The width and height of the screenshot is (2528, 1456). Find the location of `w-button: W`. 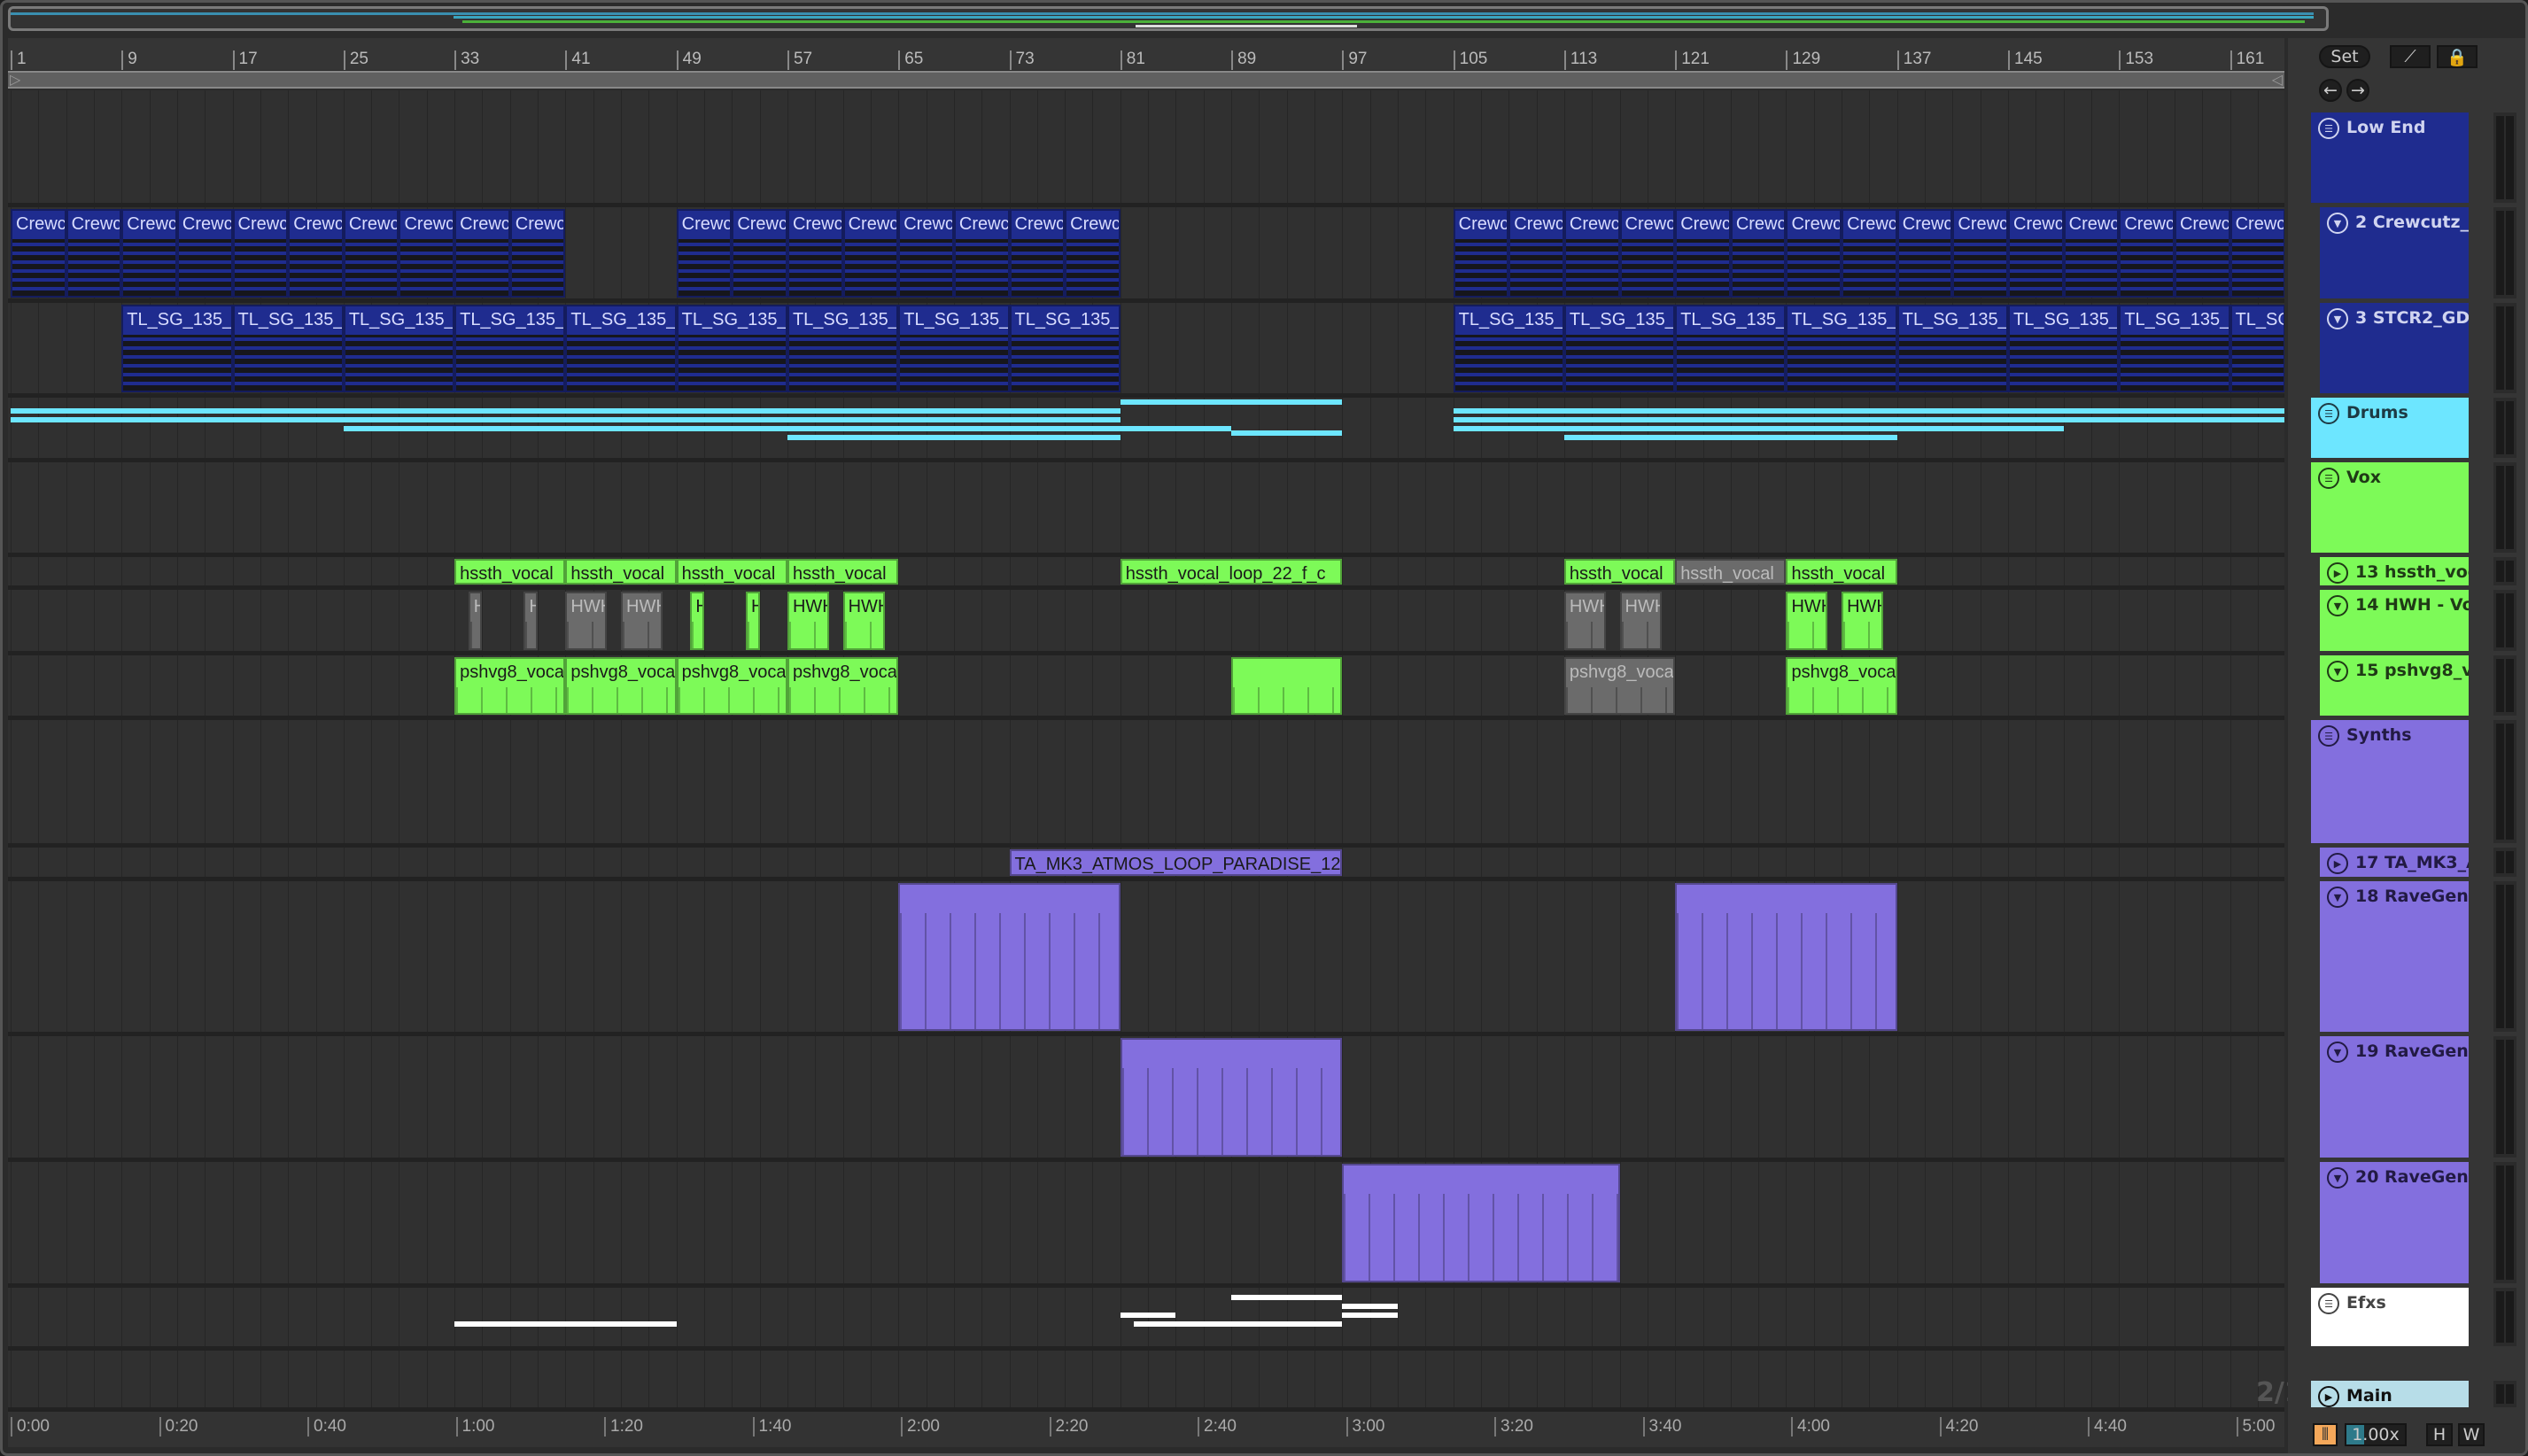

w-button: W is located at coordinates (2471, 1434).